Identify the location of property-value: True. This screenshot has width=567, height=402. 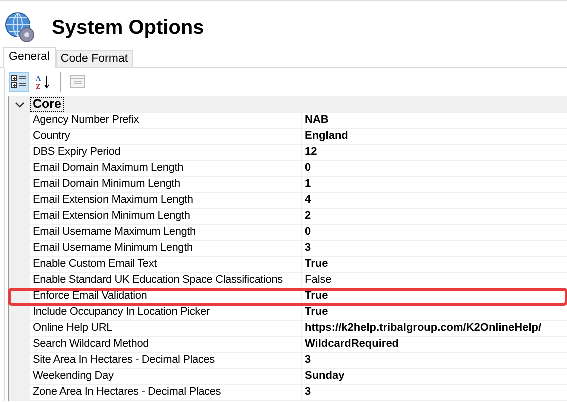
(434, 297).